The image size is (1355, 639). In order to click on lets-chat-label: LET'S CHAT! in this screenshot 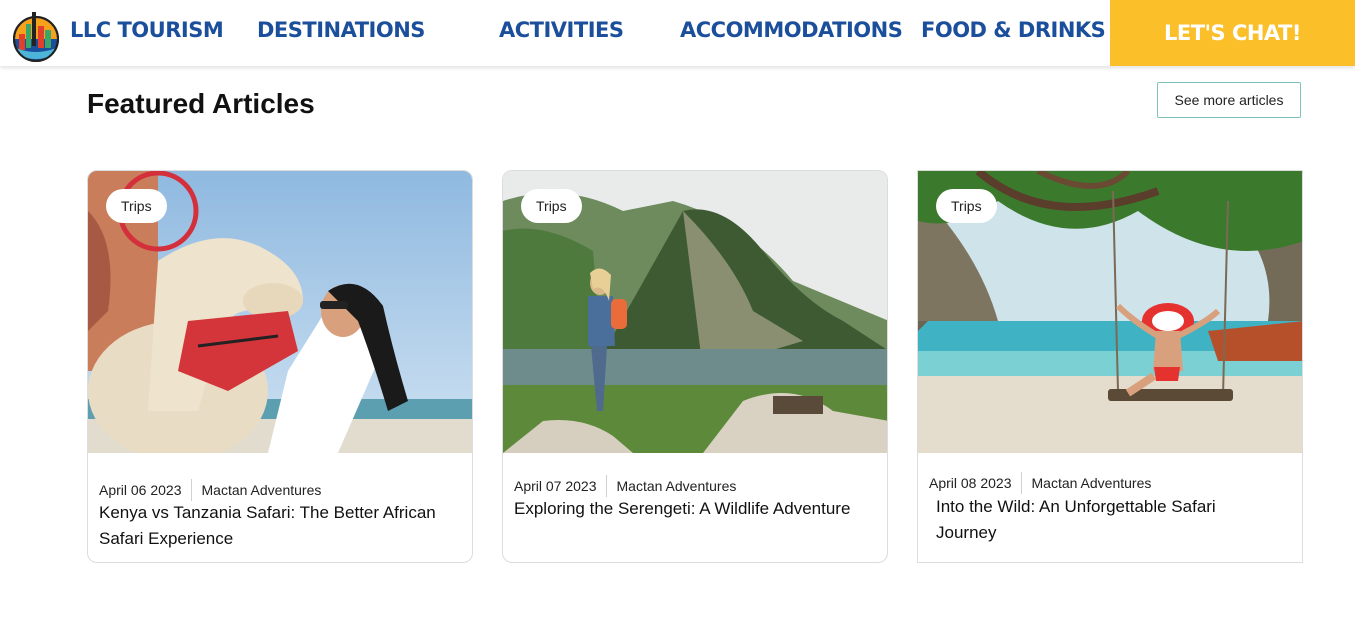, I will do `click(1232, 33)`.